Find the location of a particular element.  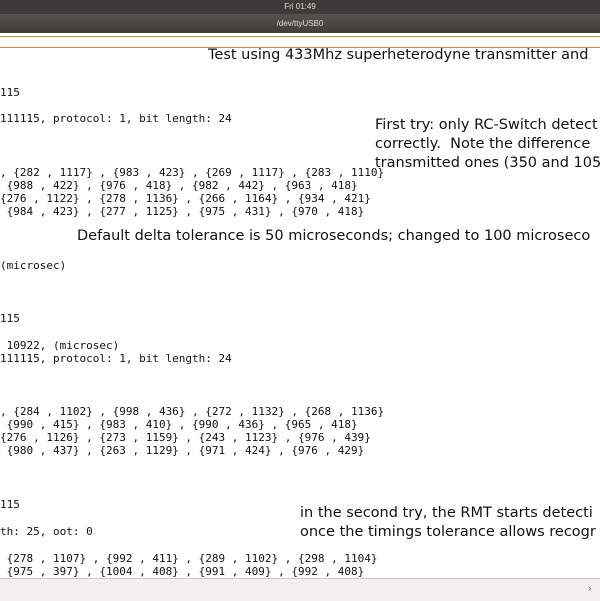

system-top-bar: Fri 01:49 is located at coordinates (300, 7).